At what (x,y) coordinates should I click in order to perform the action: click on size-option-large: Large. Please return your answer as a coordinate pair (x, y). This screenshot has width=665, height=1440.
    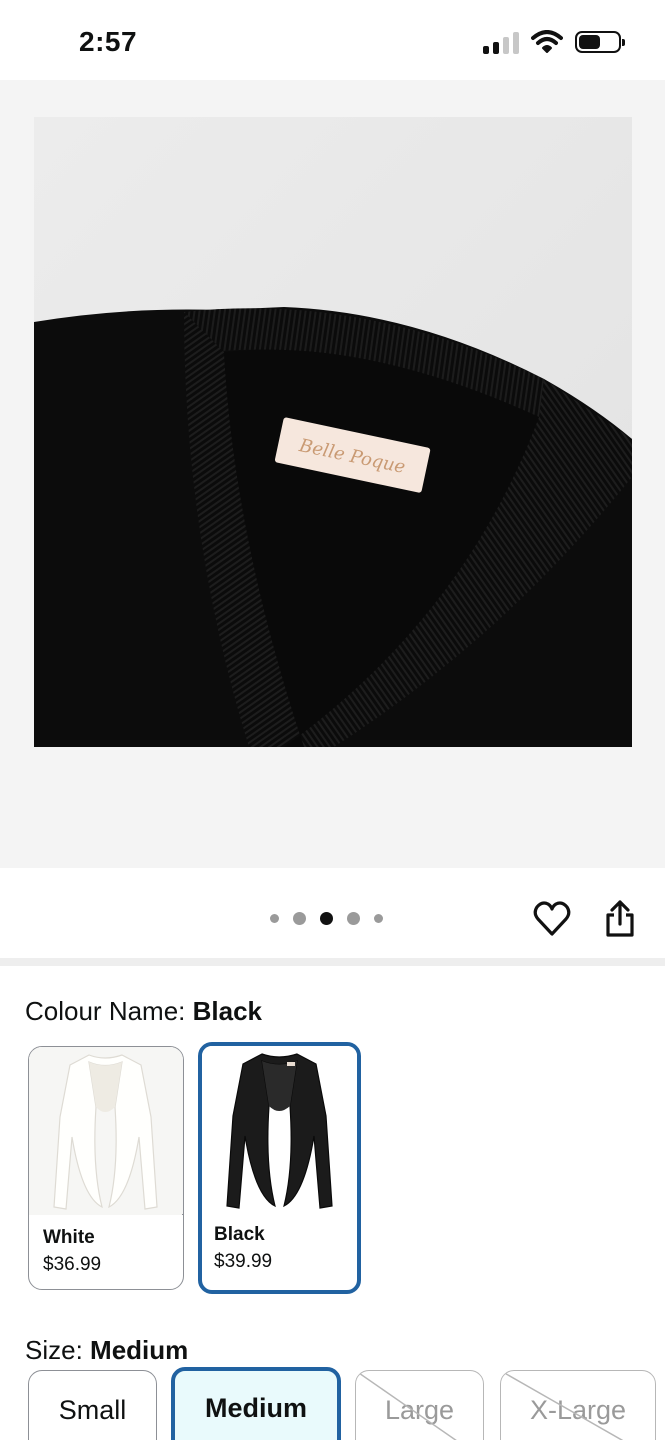
    Looking at the image, I should click on (419, 1405).